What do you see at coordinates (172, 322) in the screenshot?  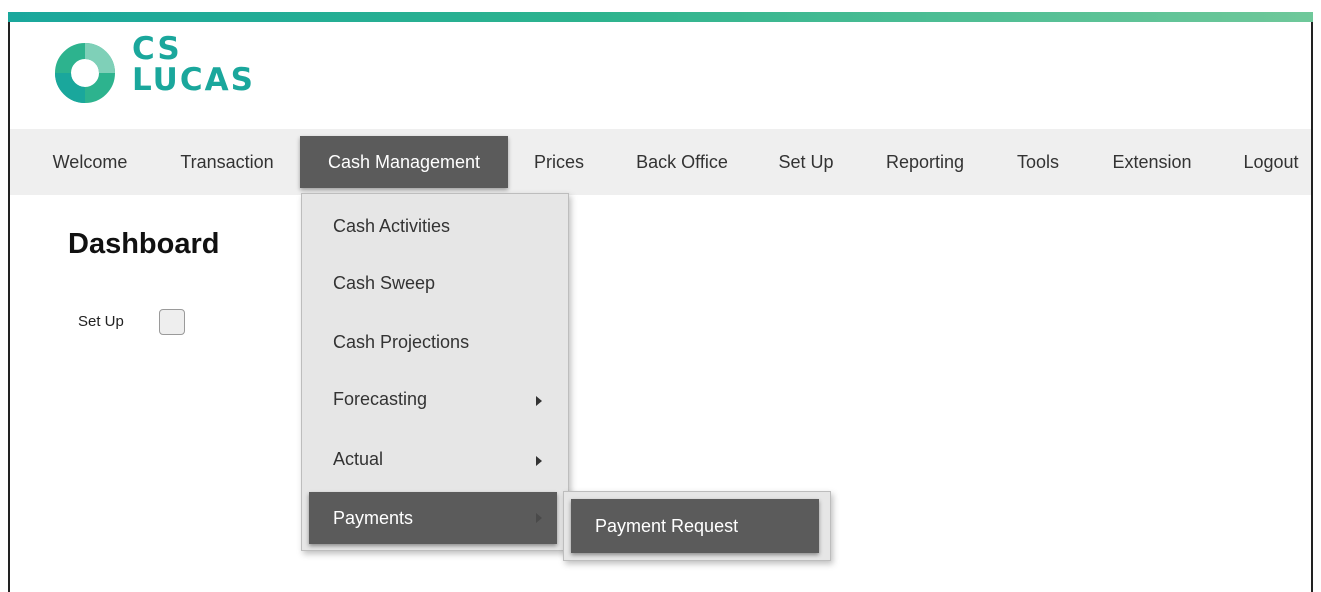 I see `setup-checkbox` at bounding box center [172, 322].